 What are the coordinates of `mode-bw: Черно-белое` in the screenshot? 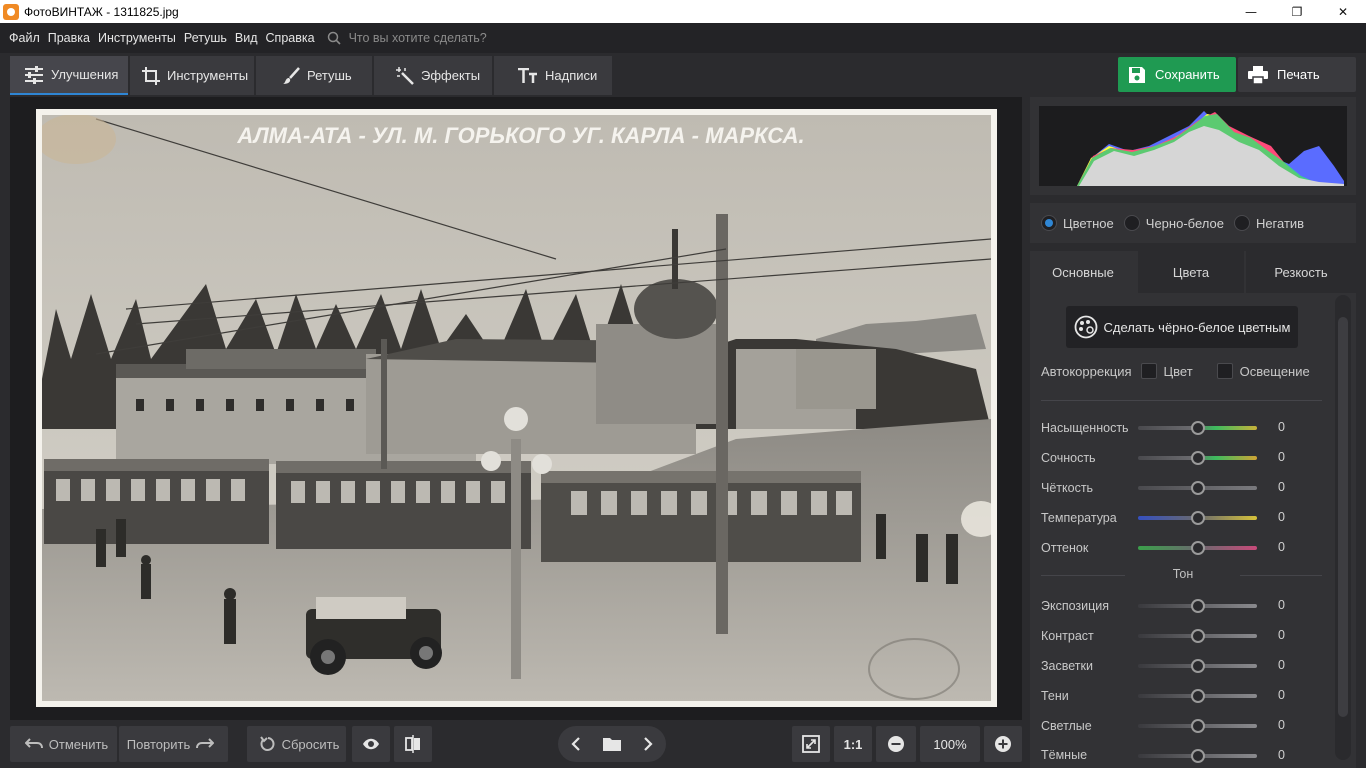 It's located at (1173, 223).